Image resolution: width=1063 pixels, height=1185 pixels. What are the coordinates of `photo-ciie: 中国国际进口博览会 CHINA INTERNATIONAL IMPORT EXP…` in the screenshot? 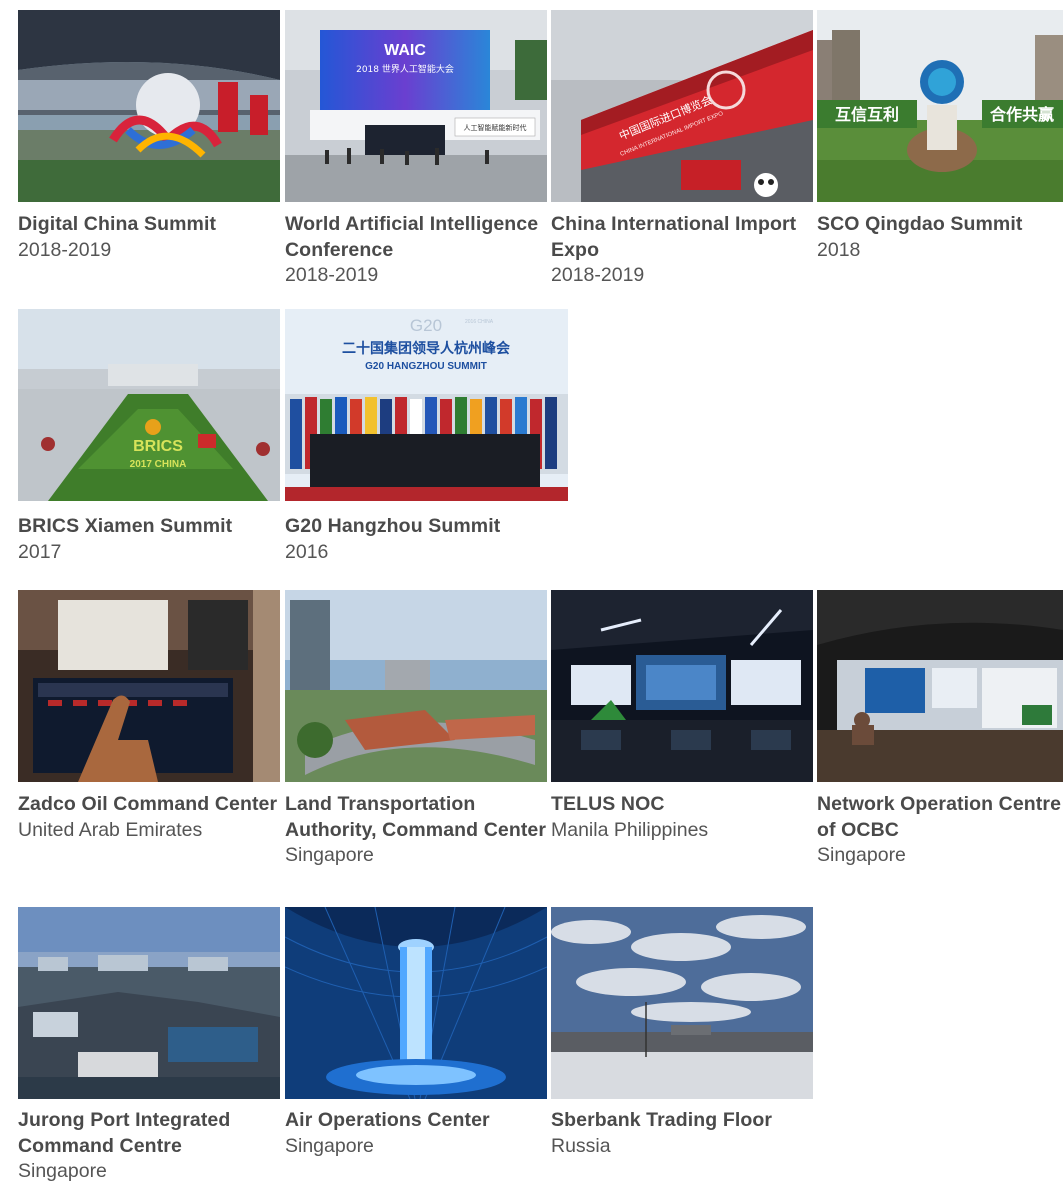 It's located at (682, 106).